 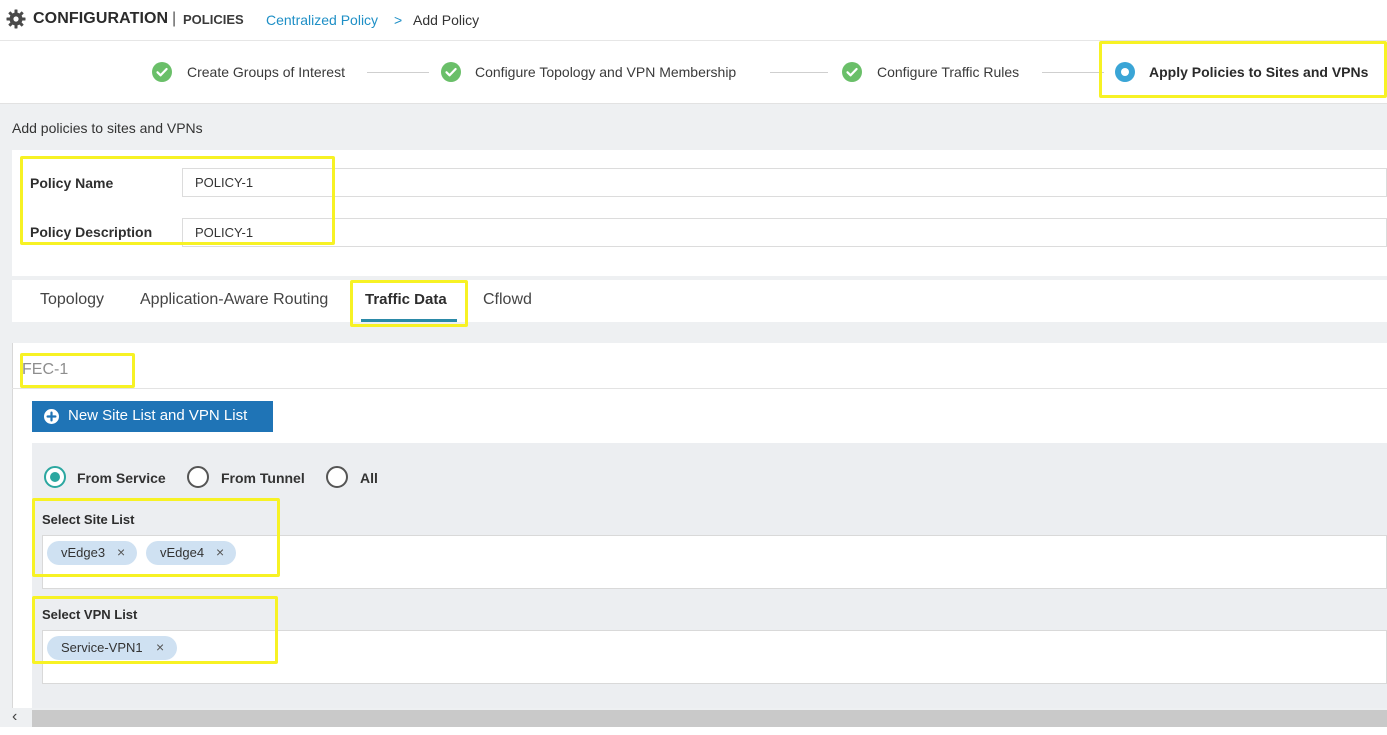 What do you see at coordinates (72, 300) in the screenshot?
I see `tab-topology: Topology` at bounding box center [72, 300].